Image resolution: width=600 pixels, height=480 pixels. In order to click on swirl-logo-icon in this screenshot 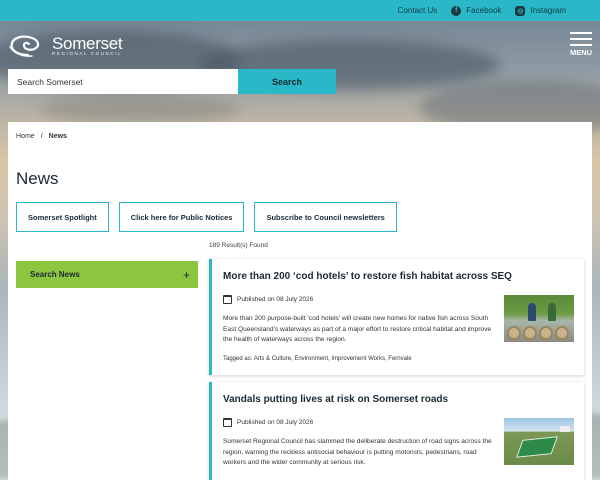, I will do `click(24, 46)`.